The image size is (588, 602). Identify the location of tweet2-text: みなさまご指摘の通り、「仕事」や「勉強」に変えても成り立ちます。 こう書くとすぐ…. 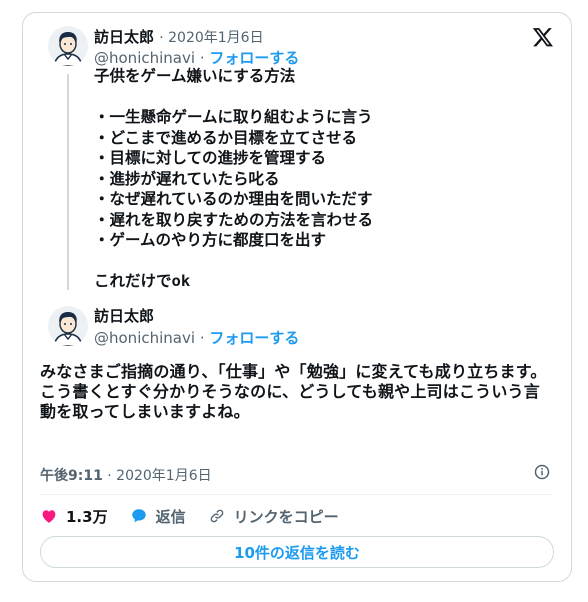
(293, 391).